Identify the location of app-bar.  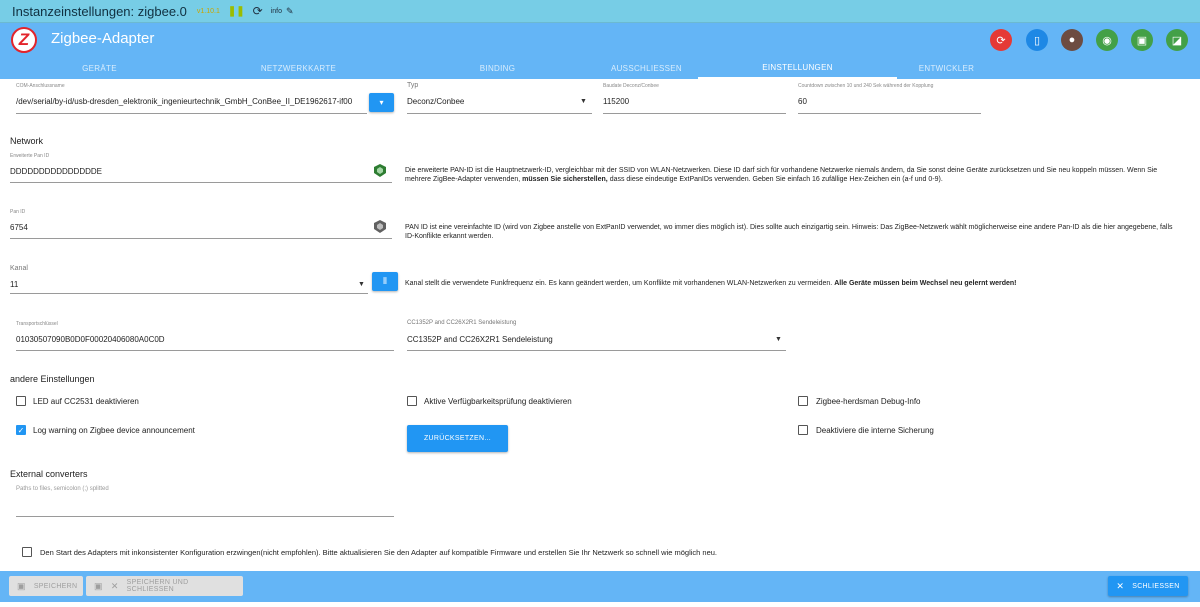
(600, 40).